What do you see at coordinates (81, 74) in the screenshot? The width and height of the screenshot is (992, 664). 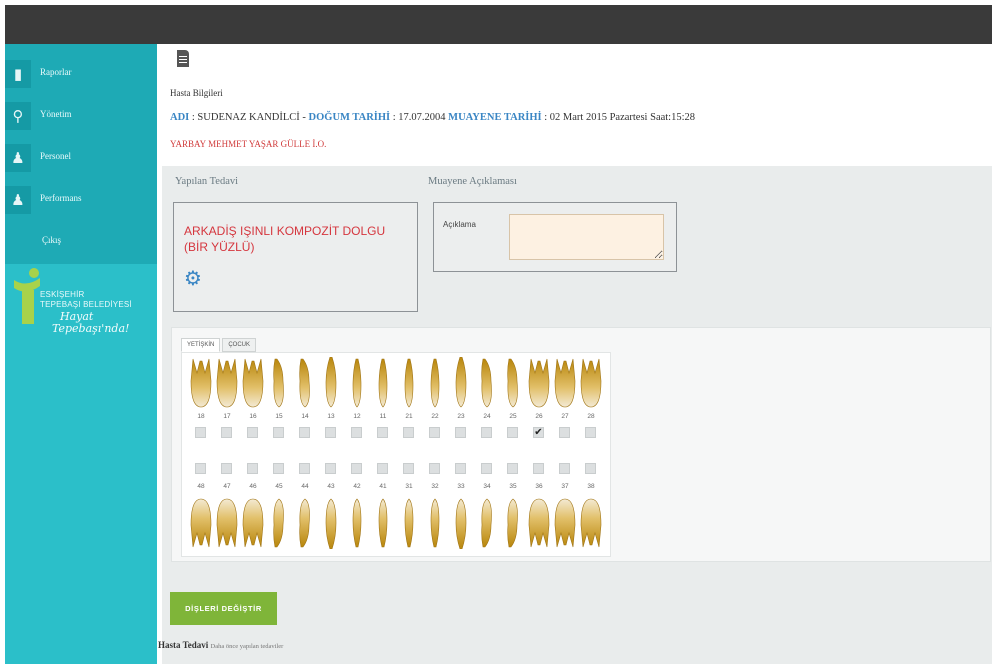 I see `sidebar-item-raporlar: ▮ Raporlar` at bounding box center [81, 74].